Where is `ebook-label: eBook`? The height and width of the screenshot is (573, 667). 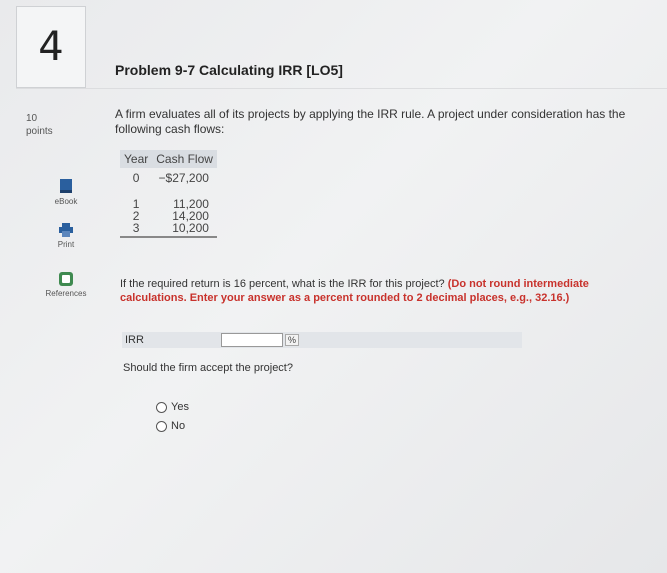
ebook-label: eBook is located at coordinates (66, 201).